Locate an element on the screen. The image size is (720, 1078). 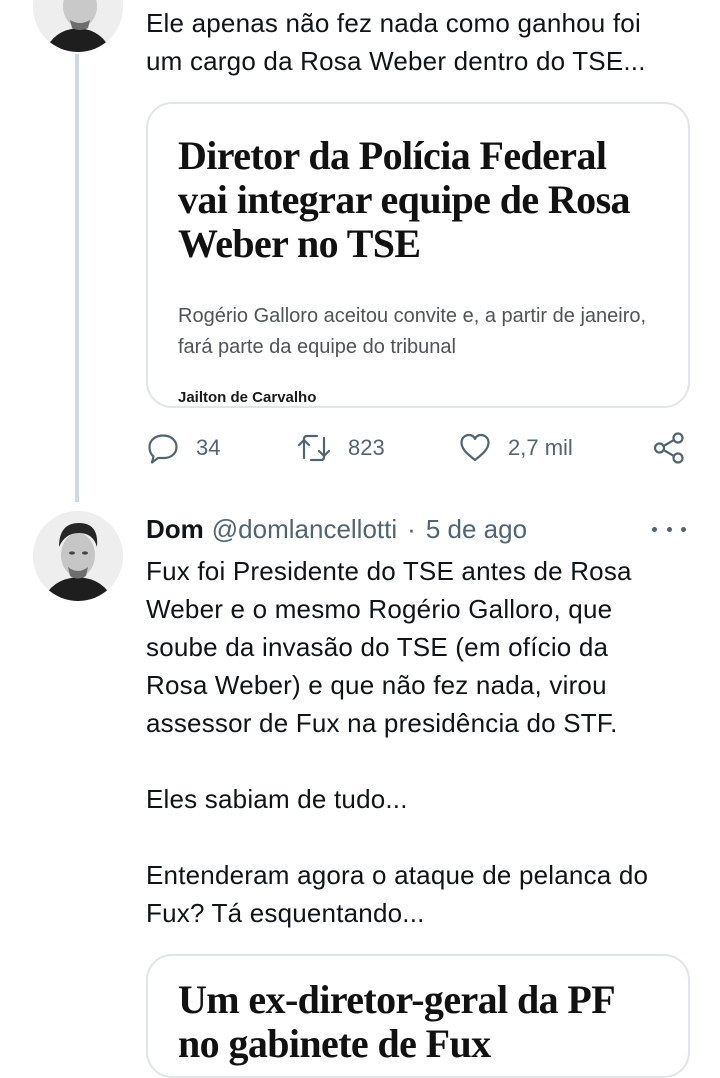
like-count: 2,7 mil is located at coordinates (540, 447).